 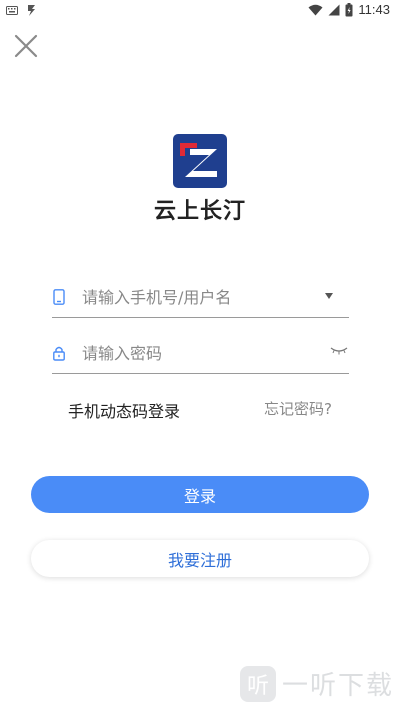 What do you see at coordinates (31, 10) in the screenshot?
I see `notification-icon` at bounding box center [31, 10].